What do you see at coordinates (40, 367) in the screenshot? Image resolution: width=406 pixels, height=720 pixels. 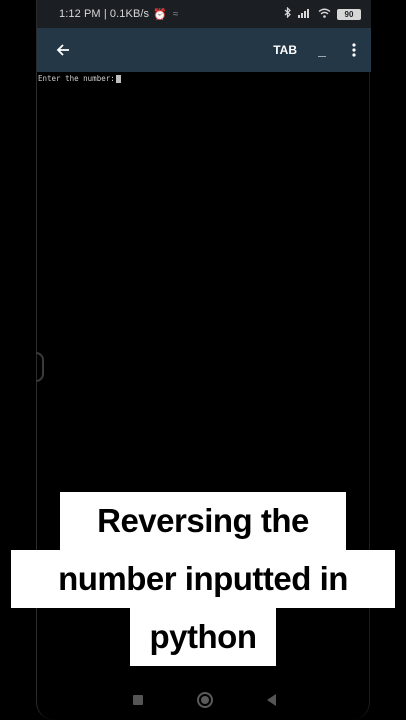 I see `side-hardware-button` at bounding box center [40, 367].